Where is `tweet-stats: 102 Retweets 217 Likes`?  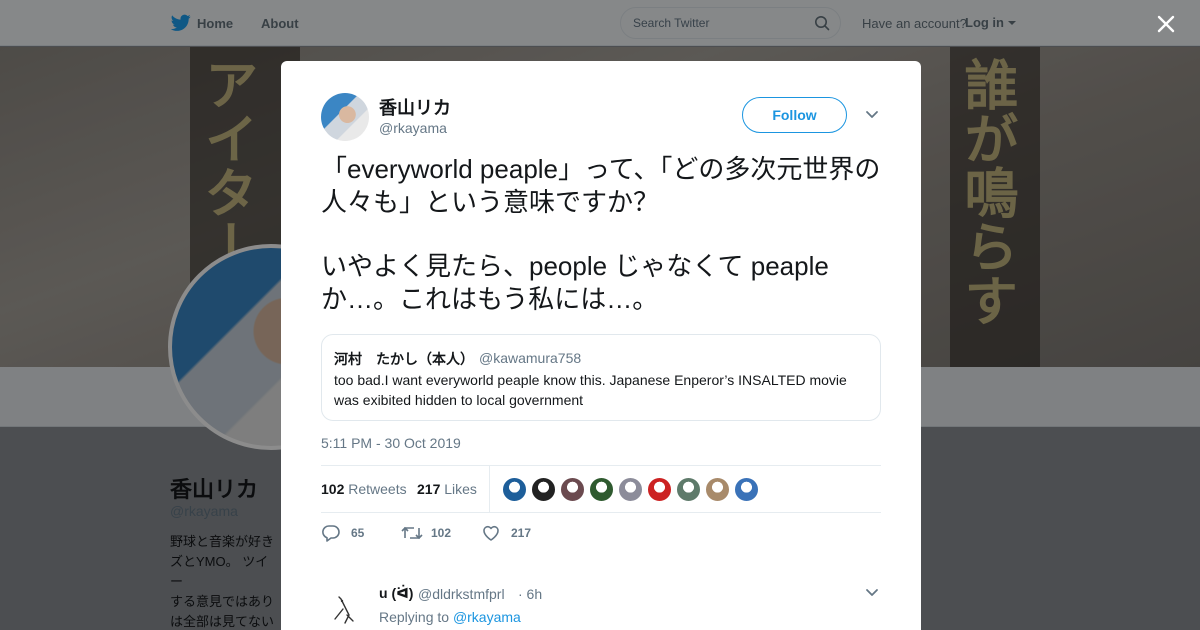
tweet-stats: 102 Retweets 217 Likes is located at coordinates (601, 489).